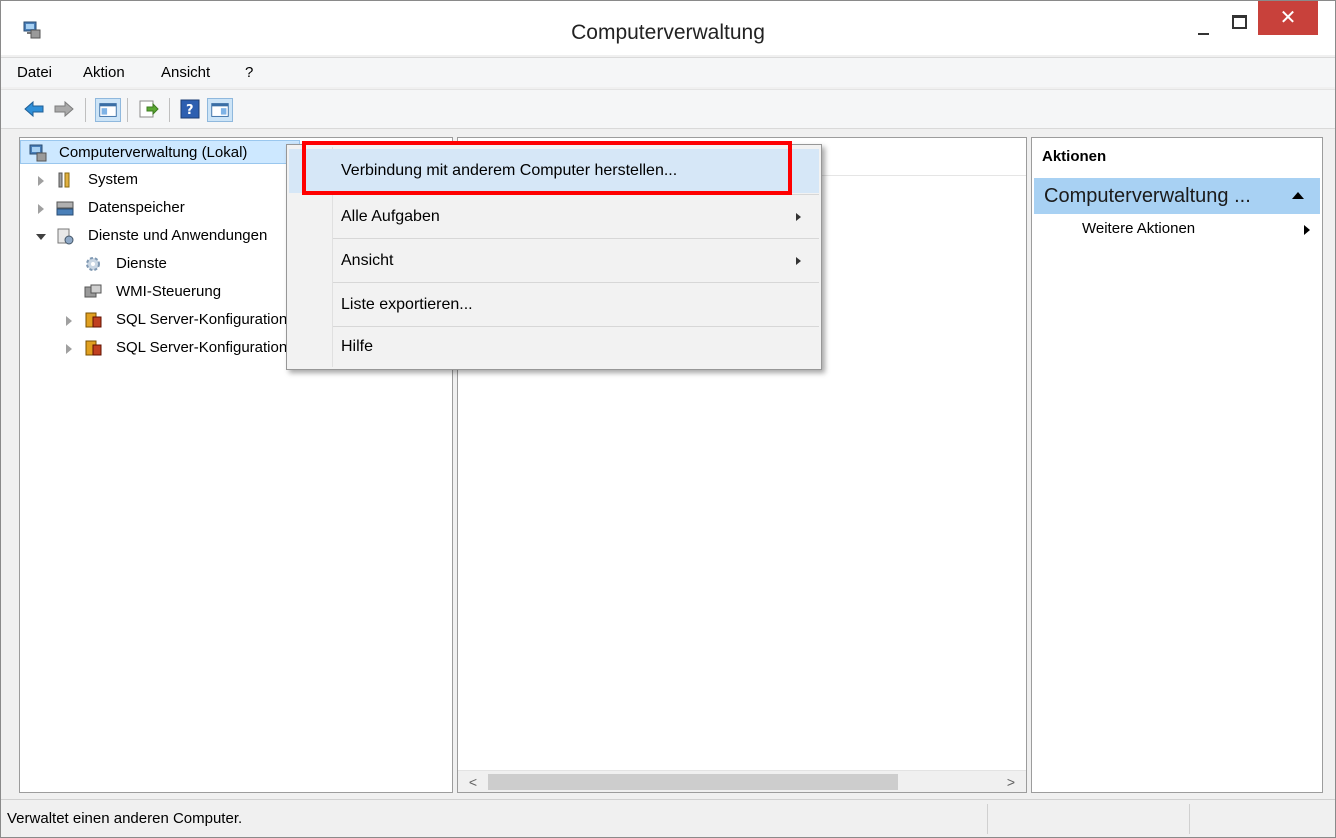 This screenshot has height=838, width=1336. I want to click on menu-item-label: Alle Aufgaben, so click(390, 216).